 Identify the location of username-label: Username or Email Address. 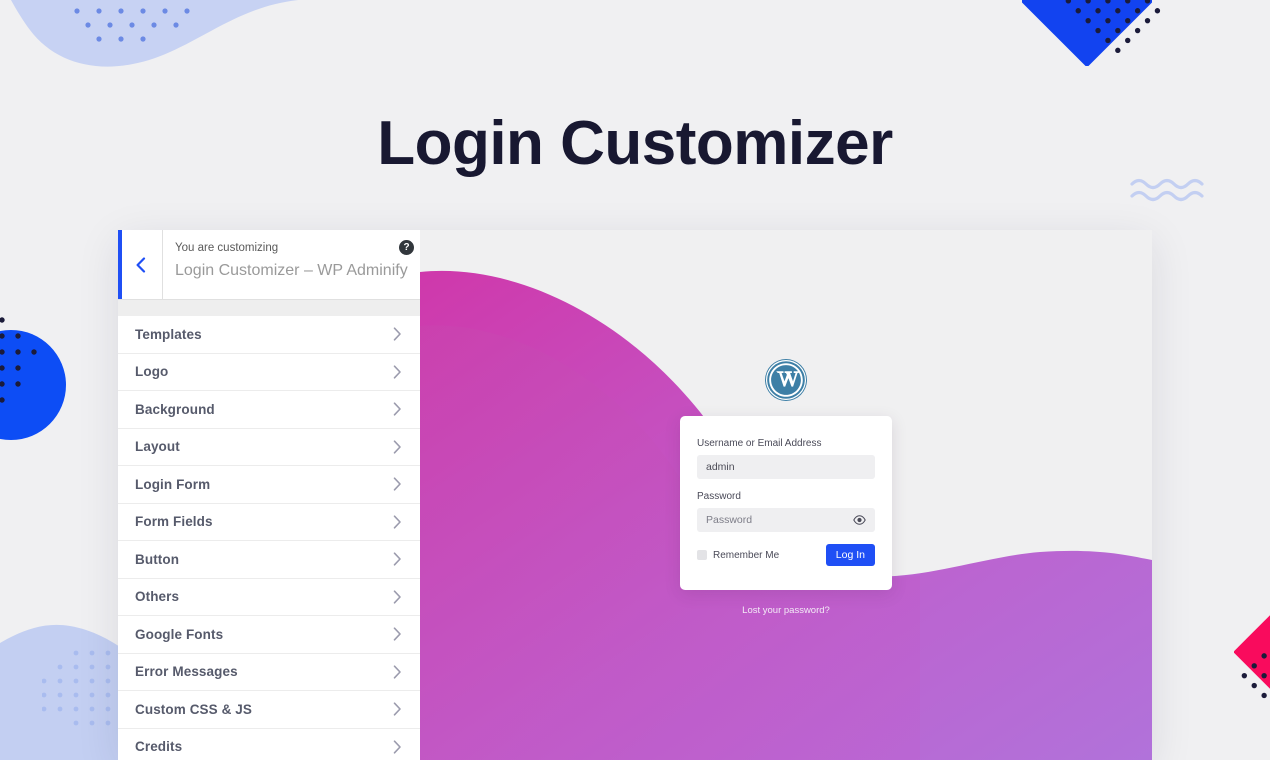
(759, 443).